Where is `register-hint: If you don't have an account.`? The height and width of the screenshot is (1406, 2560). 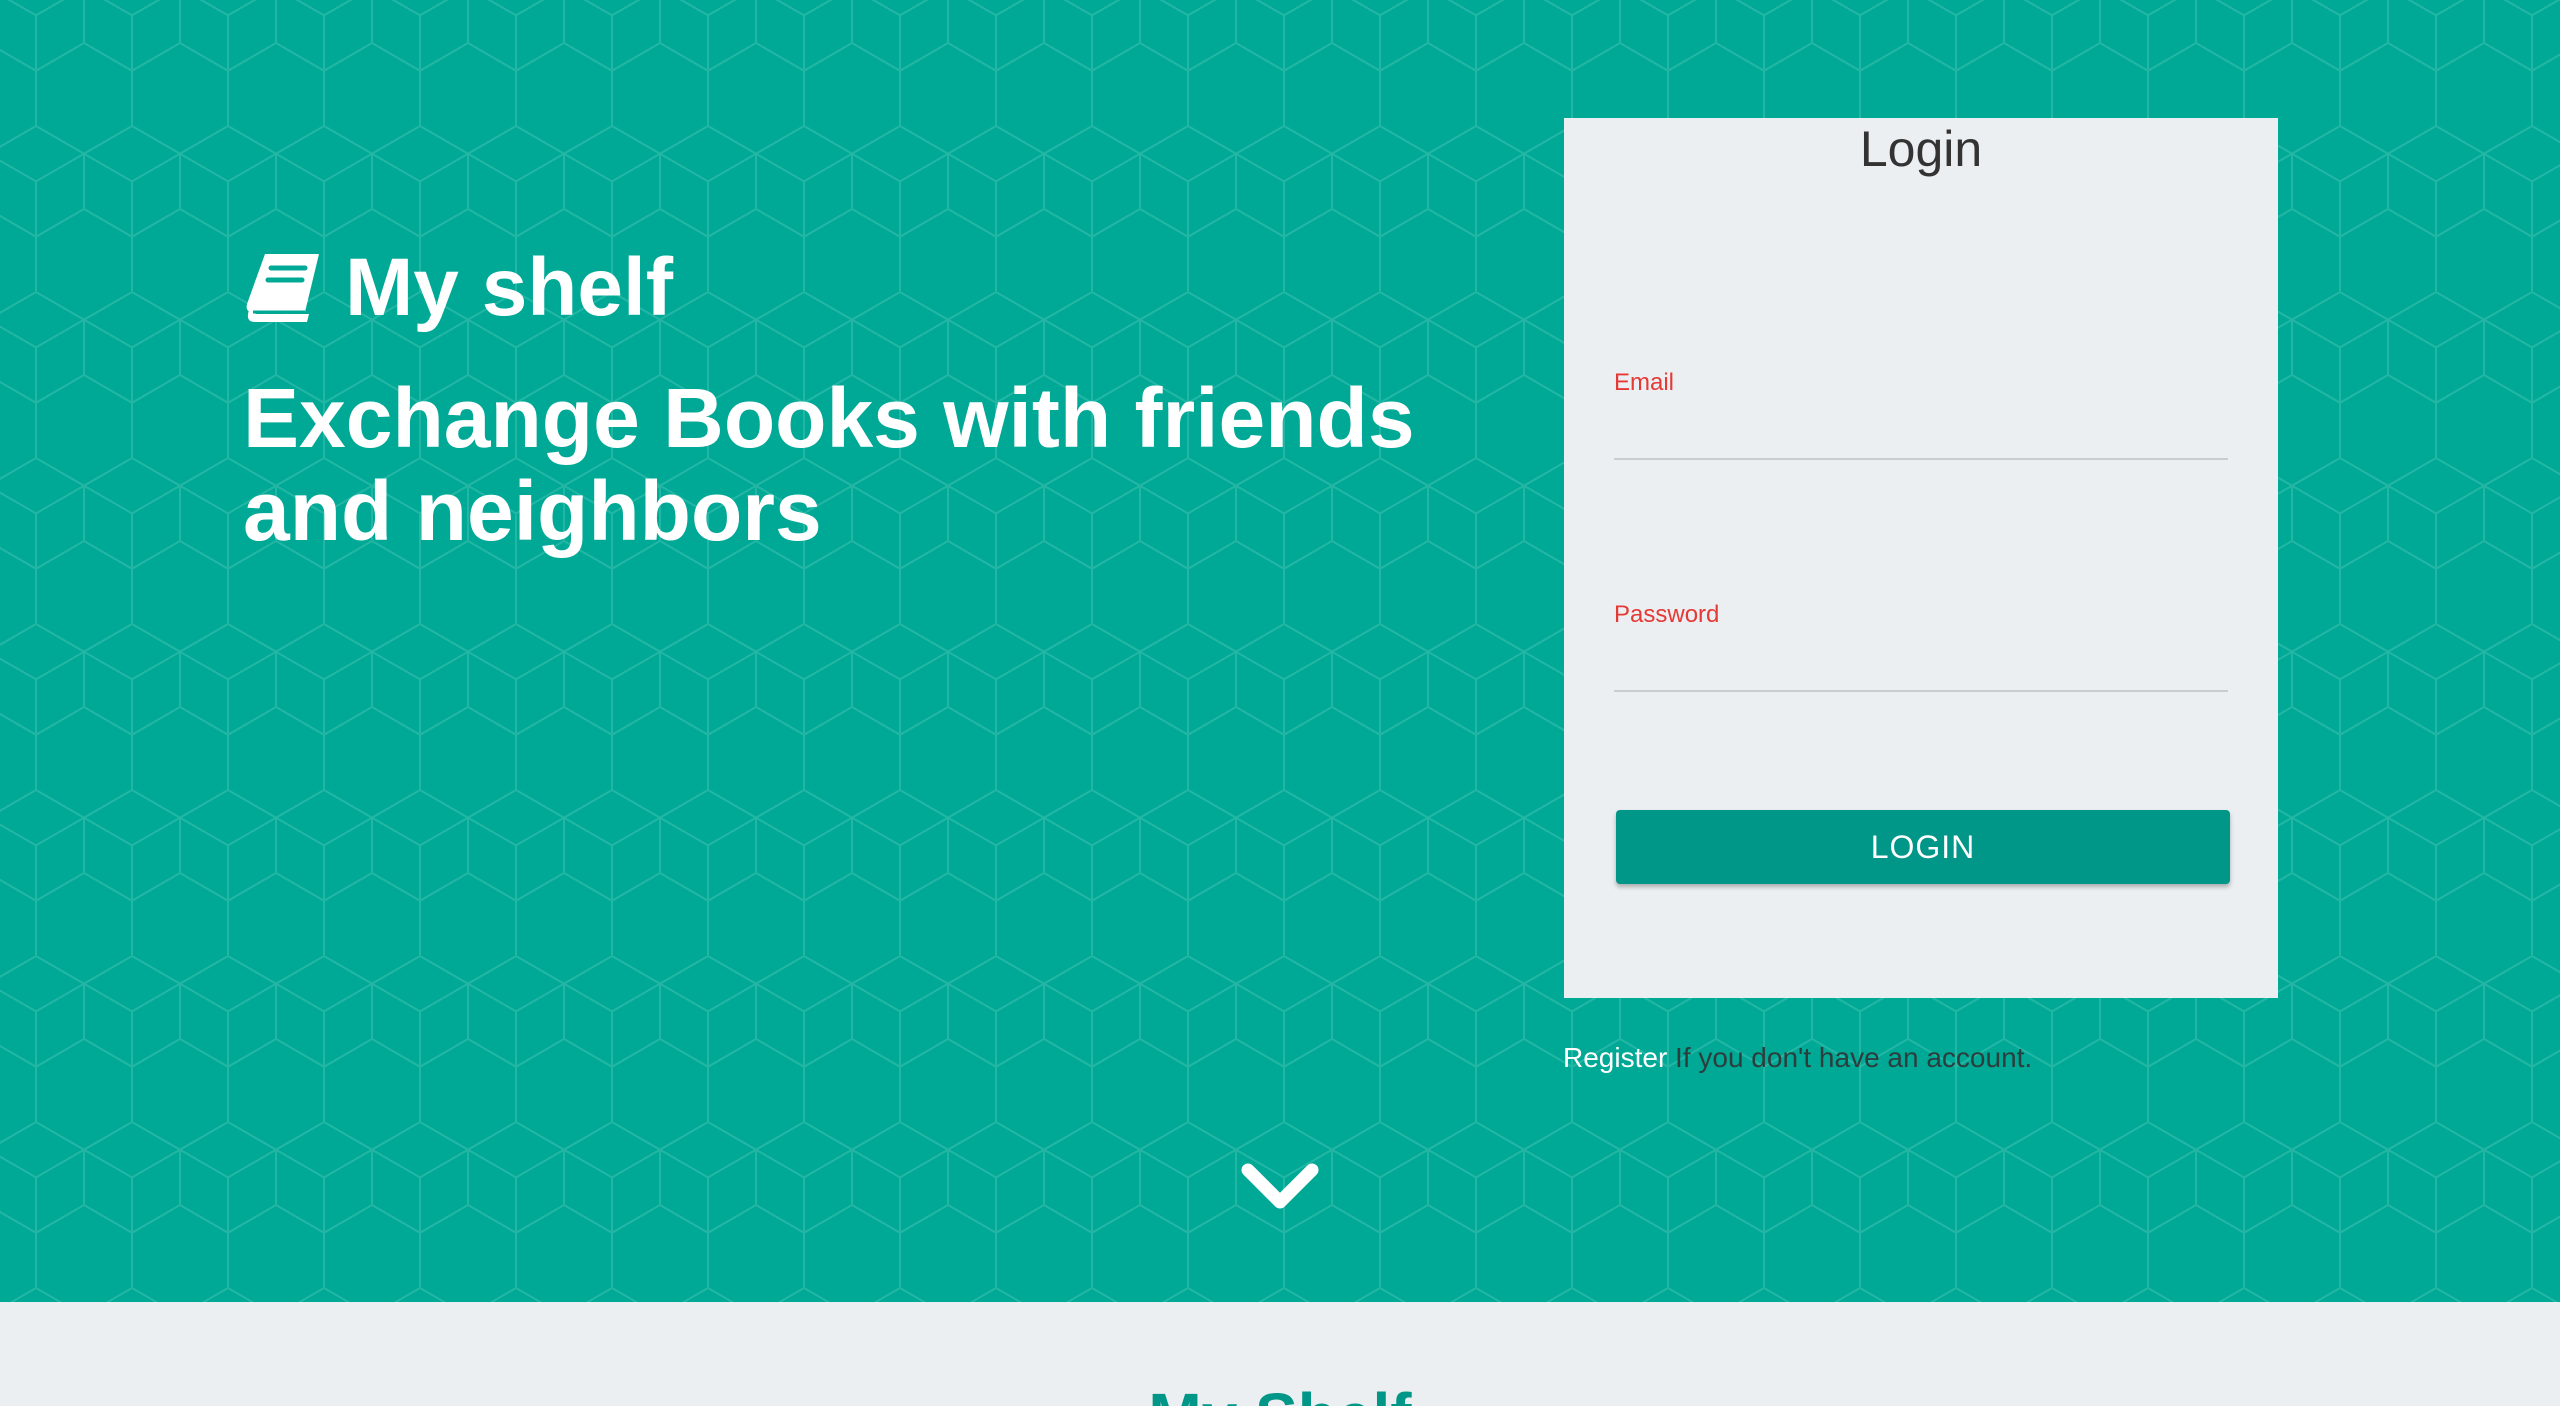
register-hint: If you don't have an account. is located at coordinates (1850, 1057).